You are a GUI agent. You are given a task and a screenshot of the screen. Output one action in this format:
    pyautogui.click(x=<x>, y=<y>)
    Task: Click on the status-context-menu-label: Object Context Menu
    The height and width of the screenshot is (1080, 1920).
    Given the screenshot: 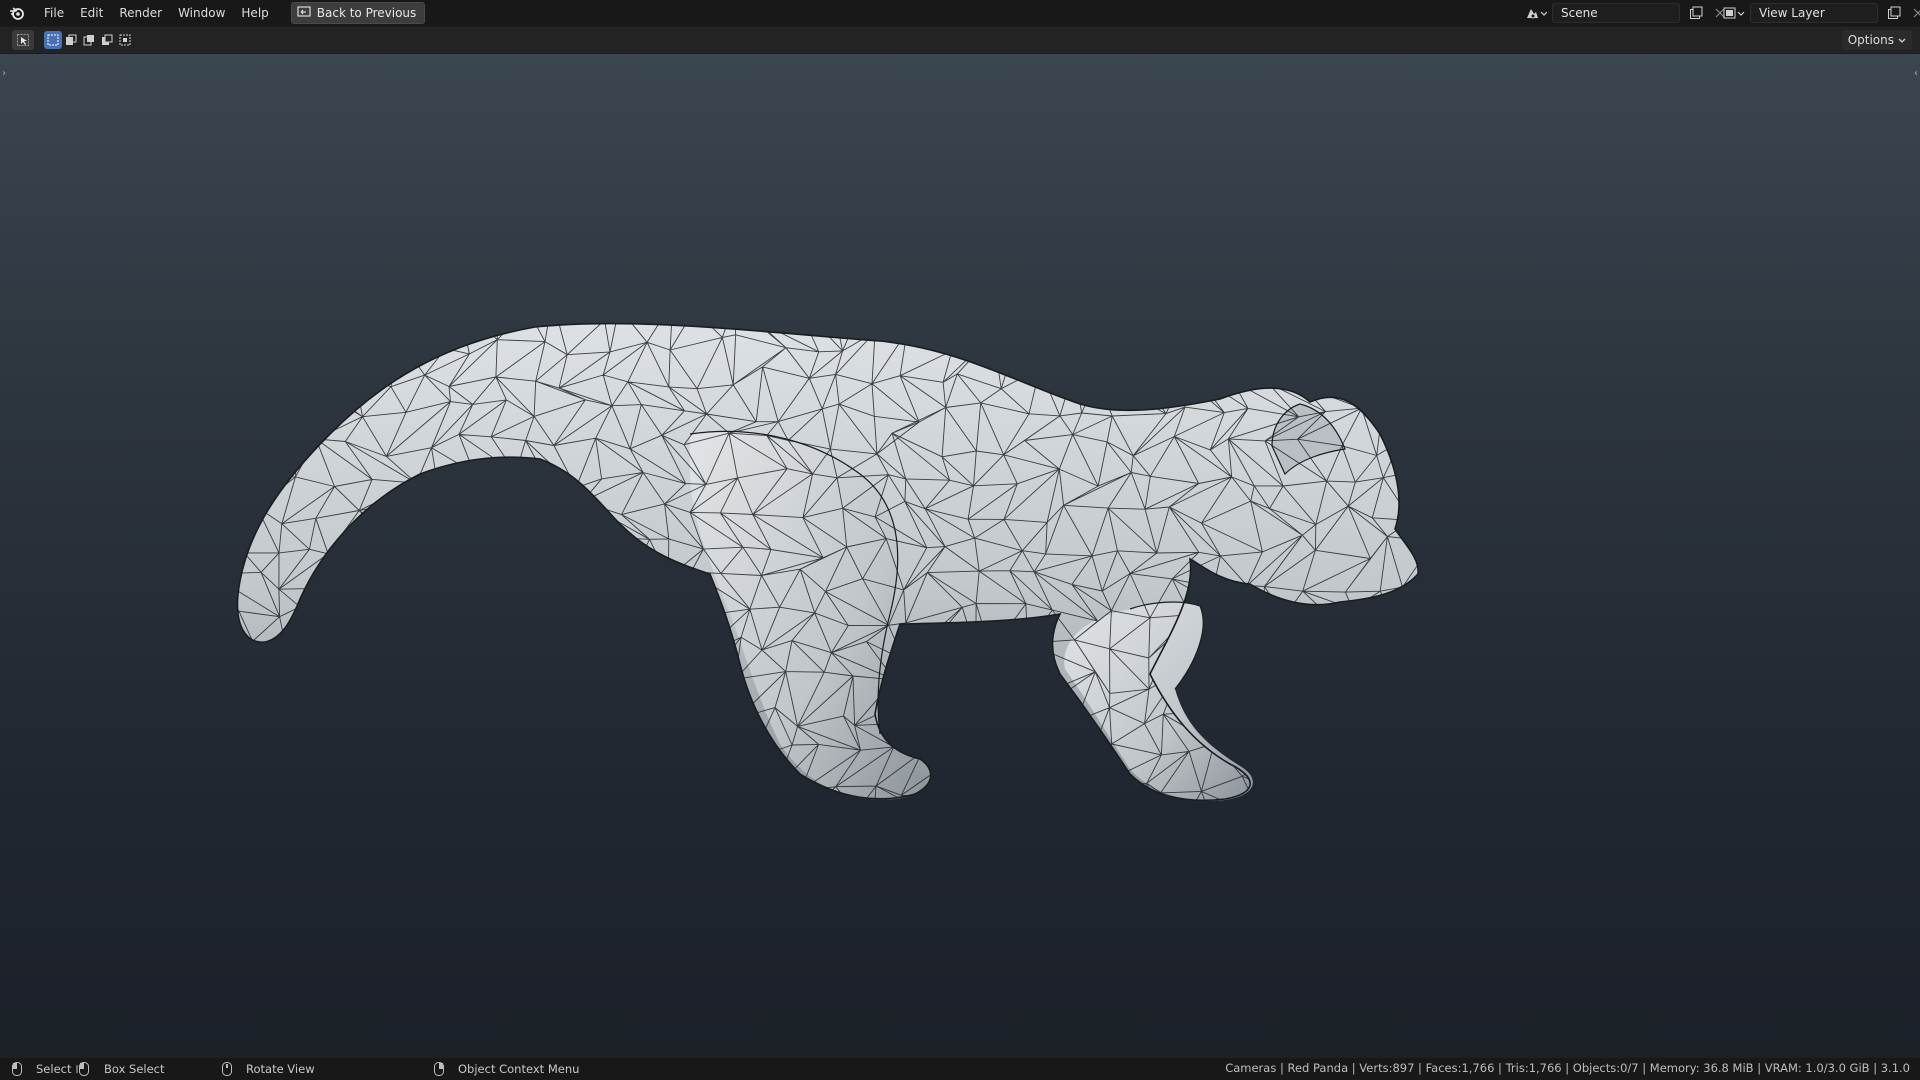 What is the action you would take?
    pyautogui.click(x=519, y=1069)
    